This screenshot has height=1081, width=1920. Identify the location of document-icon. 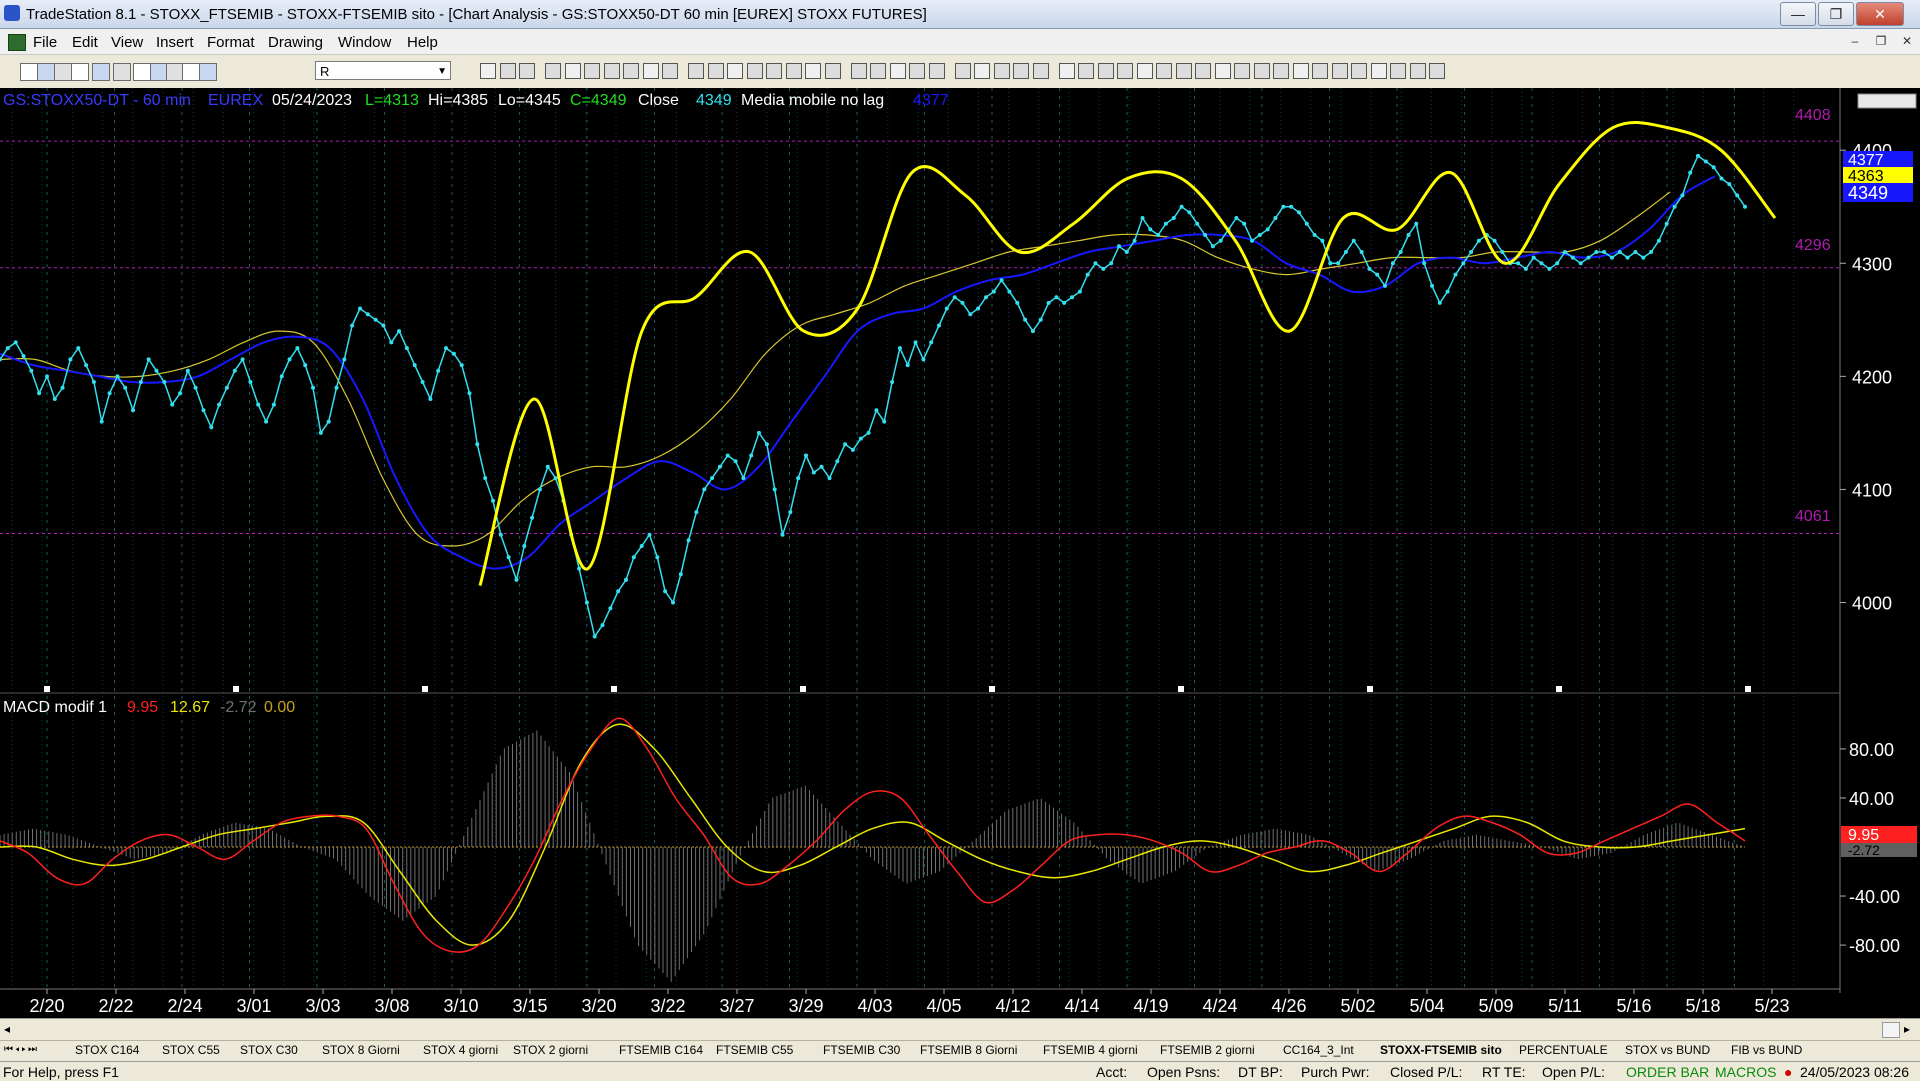
(17, 42).